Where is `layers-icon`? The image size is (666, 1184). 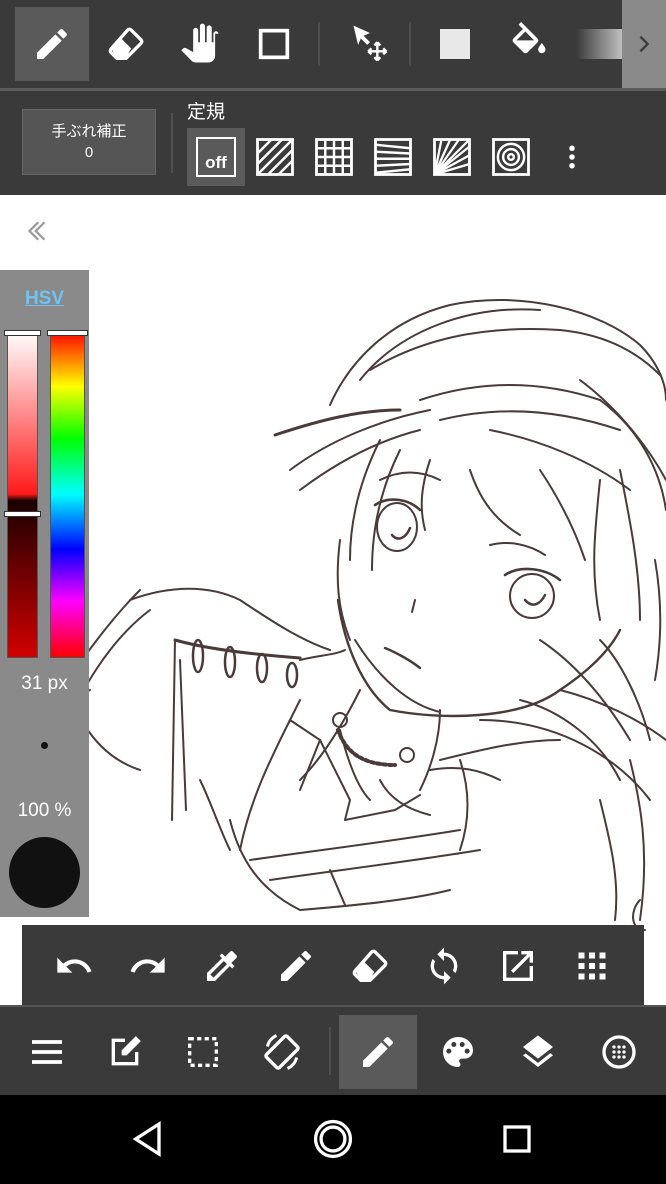 layers-icon is located at coordinates (538, 1051).